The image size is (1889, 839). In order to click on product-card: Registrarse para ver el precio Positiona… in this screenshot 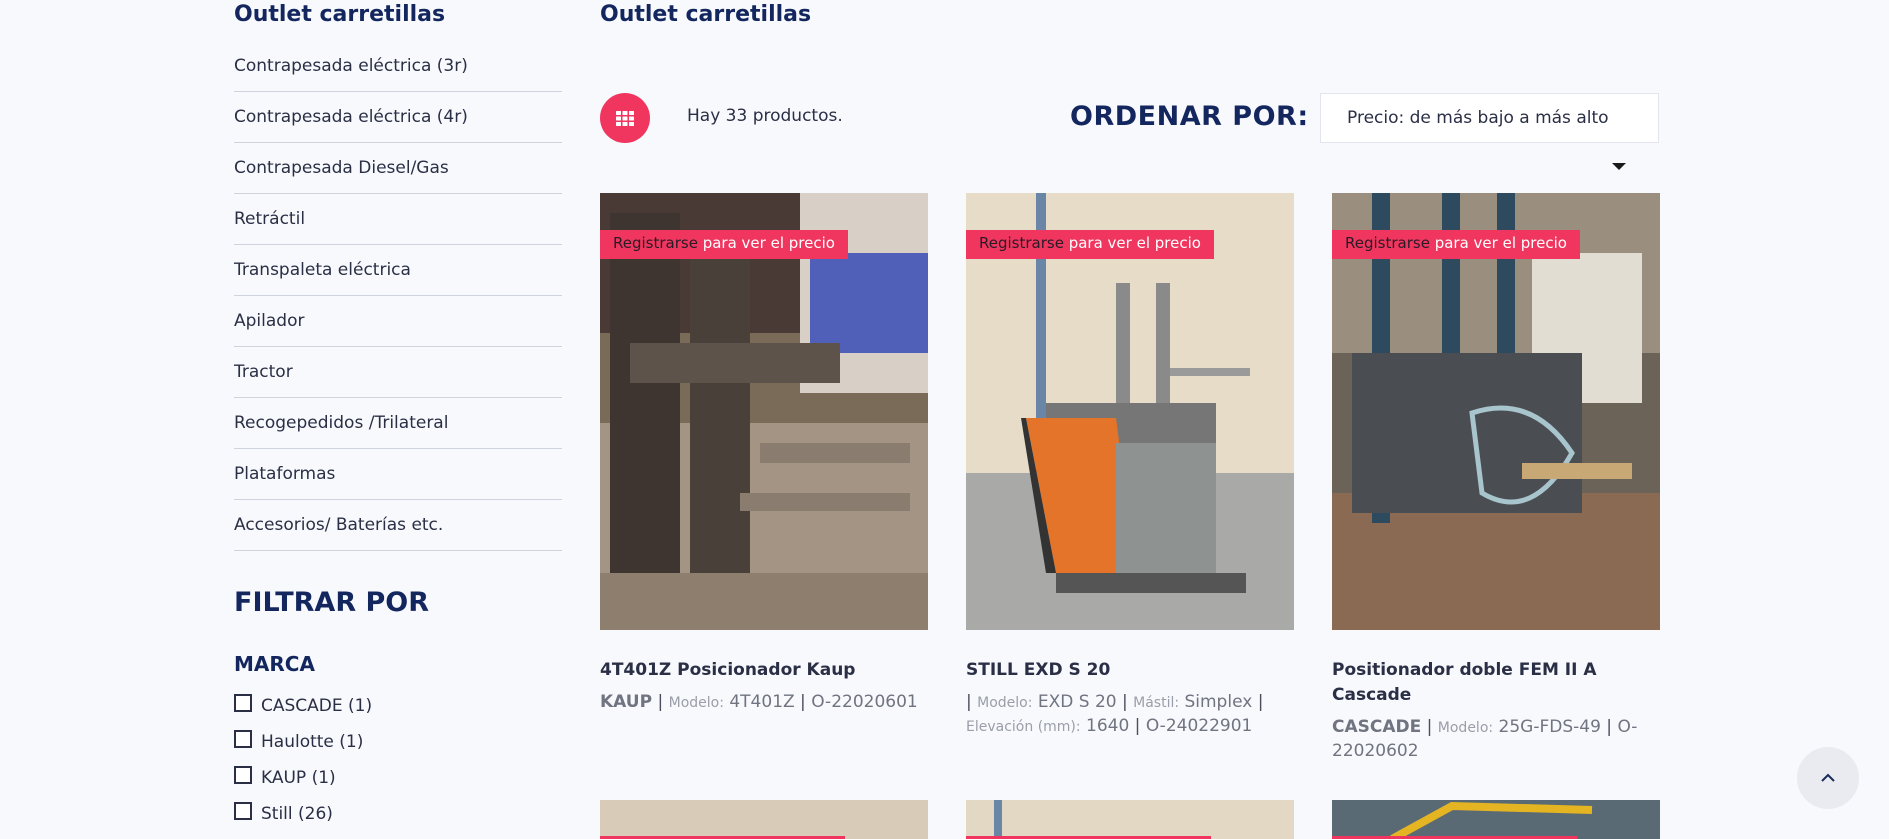, I will do `click(1496, 478)`.